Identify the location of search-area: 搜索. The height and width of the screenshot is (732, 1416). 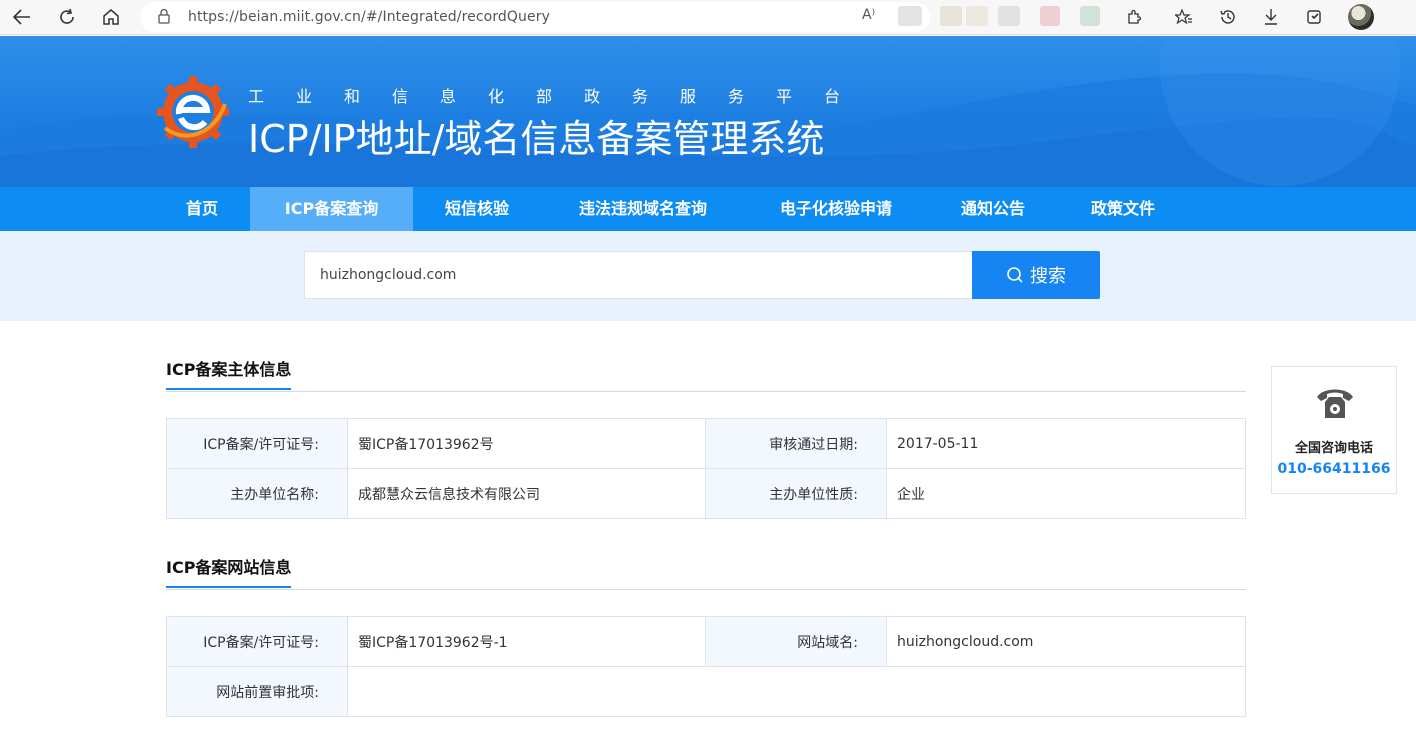
(708, 276).